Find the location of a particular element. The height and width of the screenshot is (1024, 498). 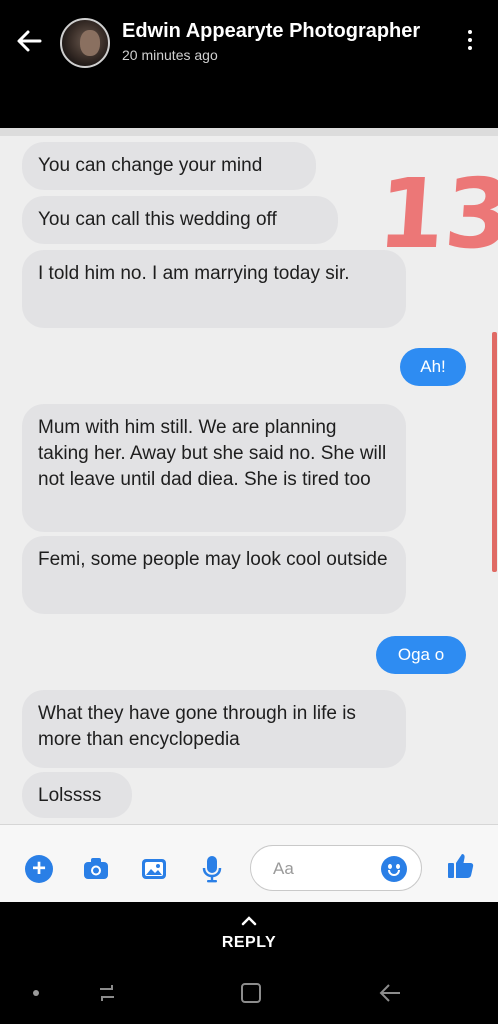

image-icon is located at coordinates (154, 869).